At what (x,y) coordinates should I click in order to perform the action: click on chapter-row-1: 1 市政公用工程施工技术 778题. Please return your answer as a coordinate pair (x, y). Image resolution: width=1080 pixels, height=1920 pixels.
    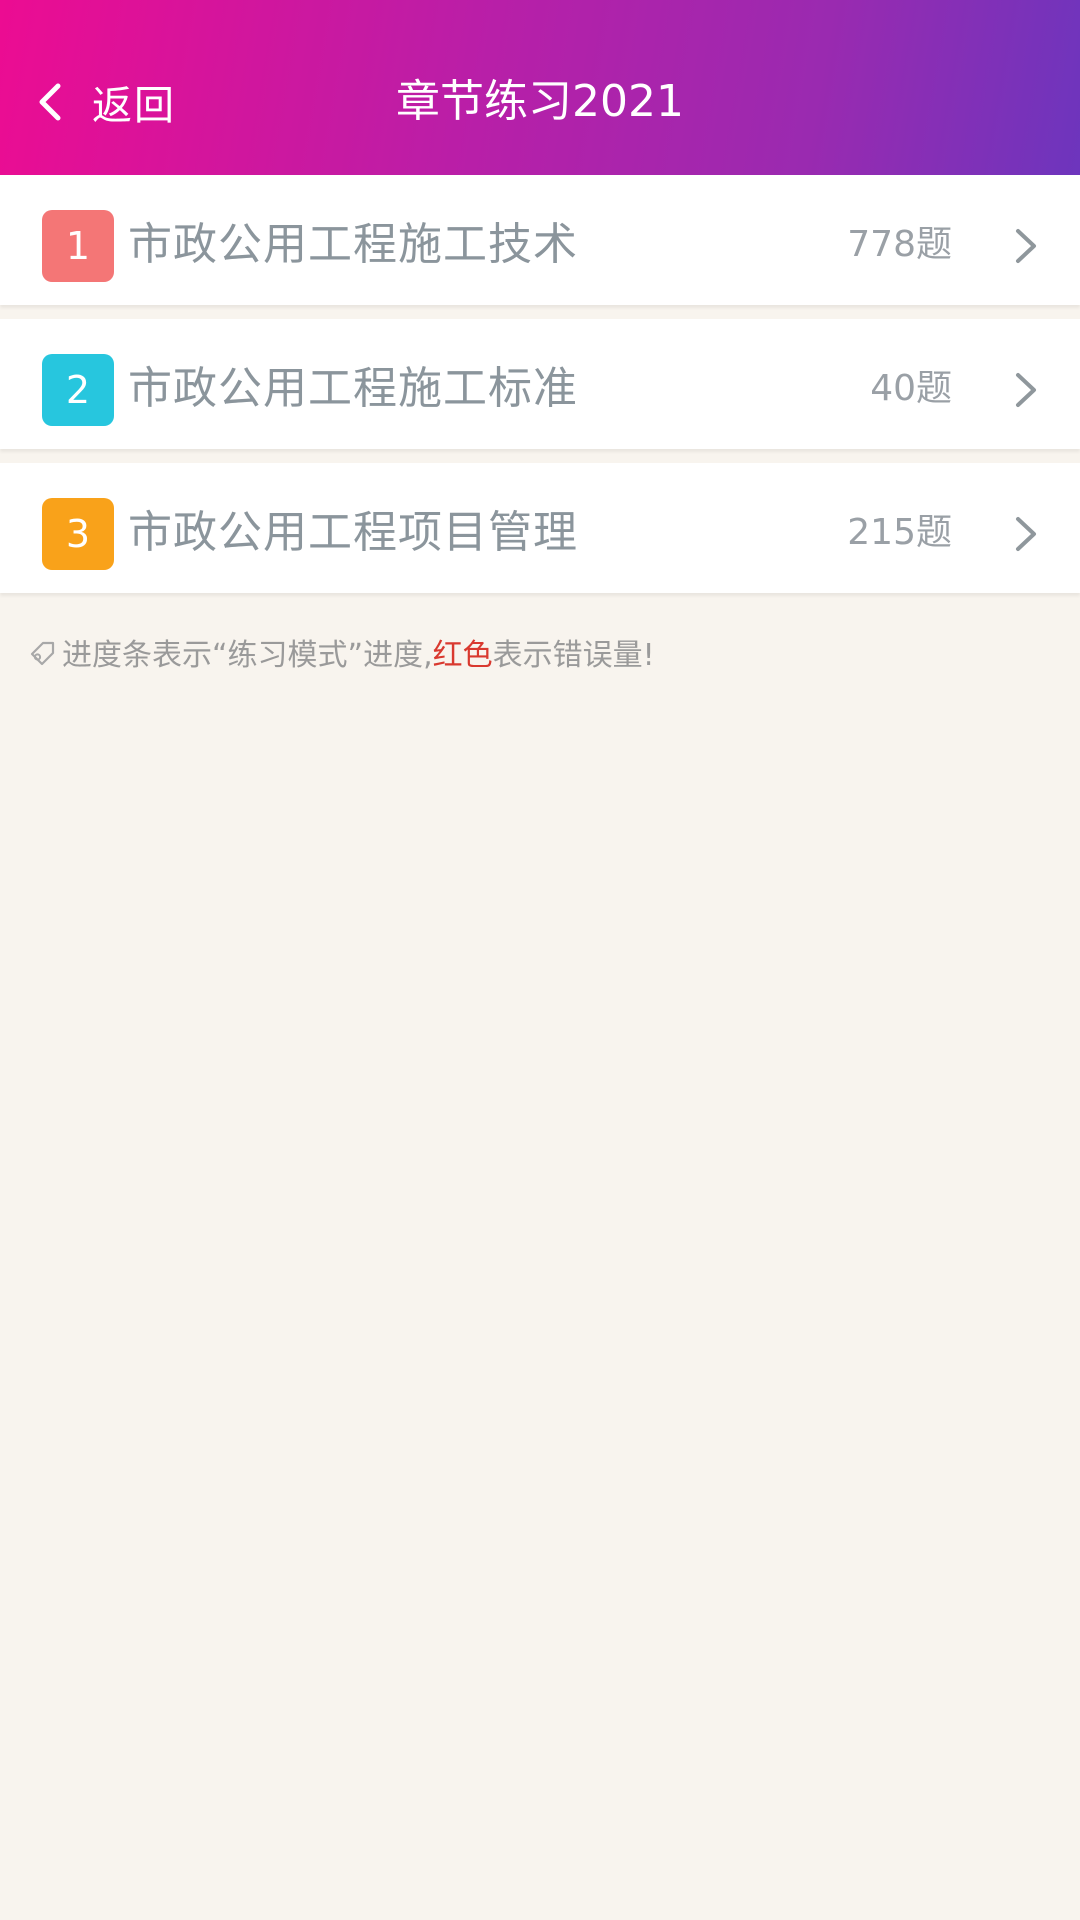
    Looking at the image, I should click on (540, 240).